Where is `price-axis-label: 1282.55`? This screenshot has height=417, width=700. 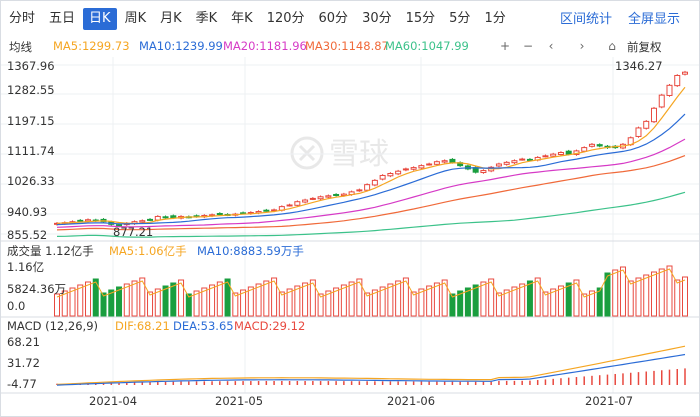
price-axis-label: 1282.55 is located at coordinates (31, 90).